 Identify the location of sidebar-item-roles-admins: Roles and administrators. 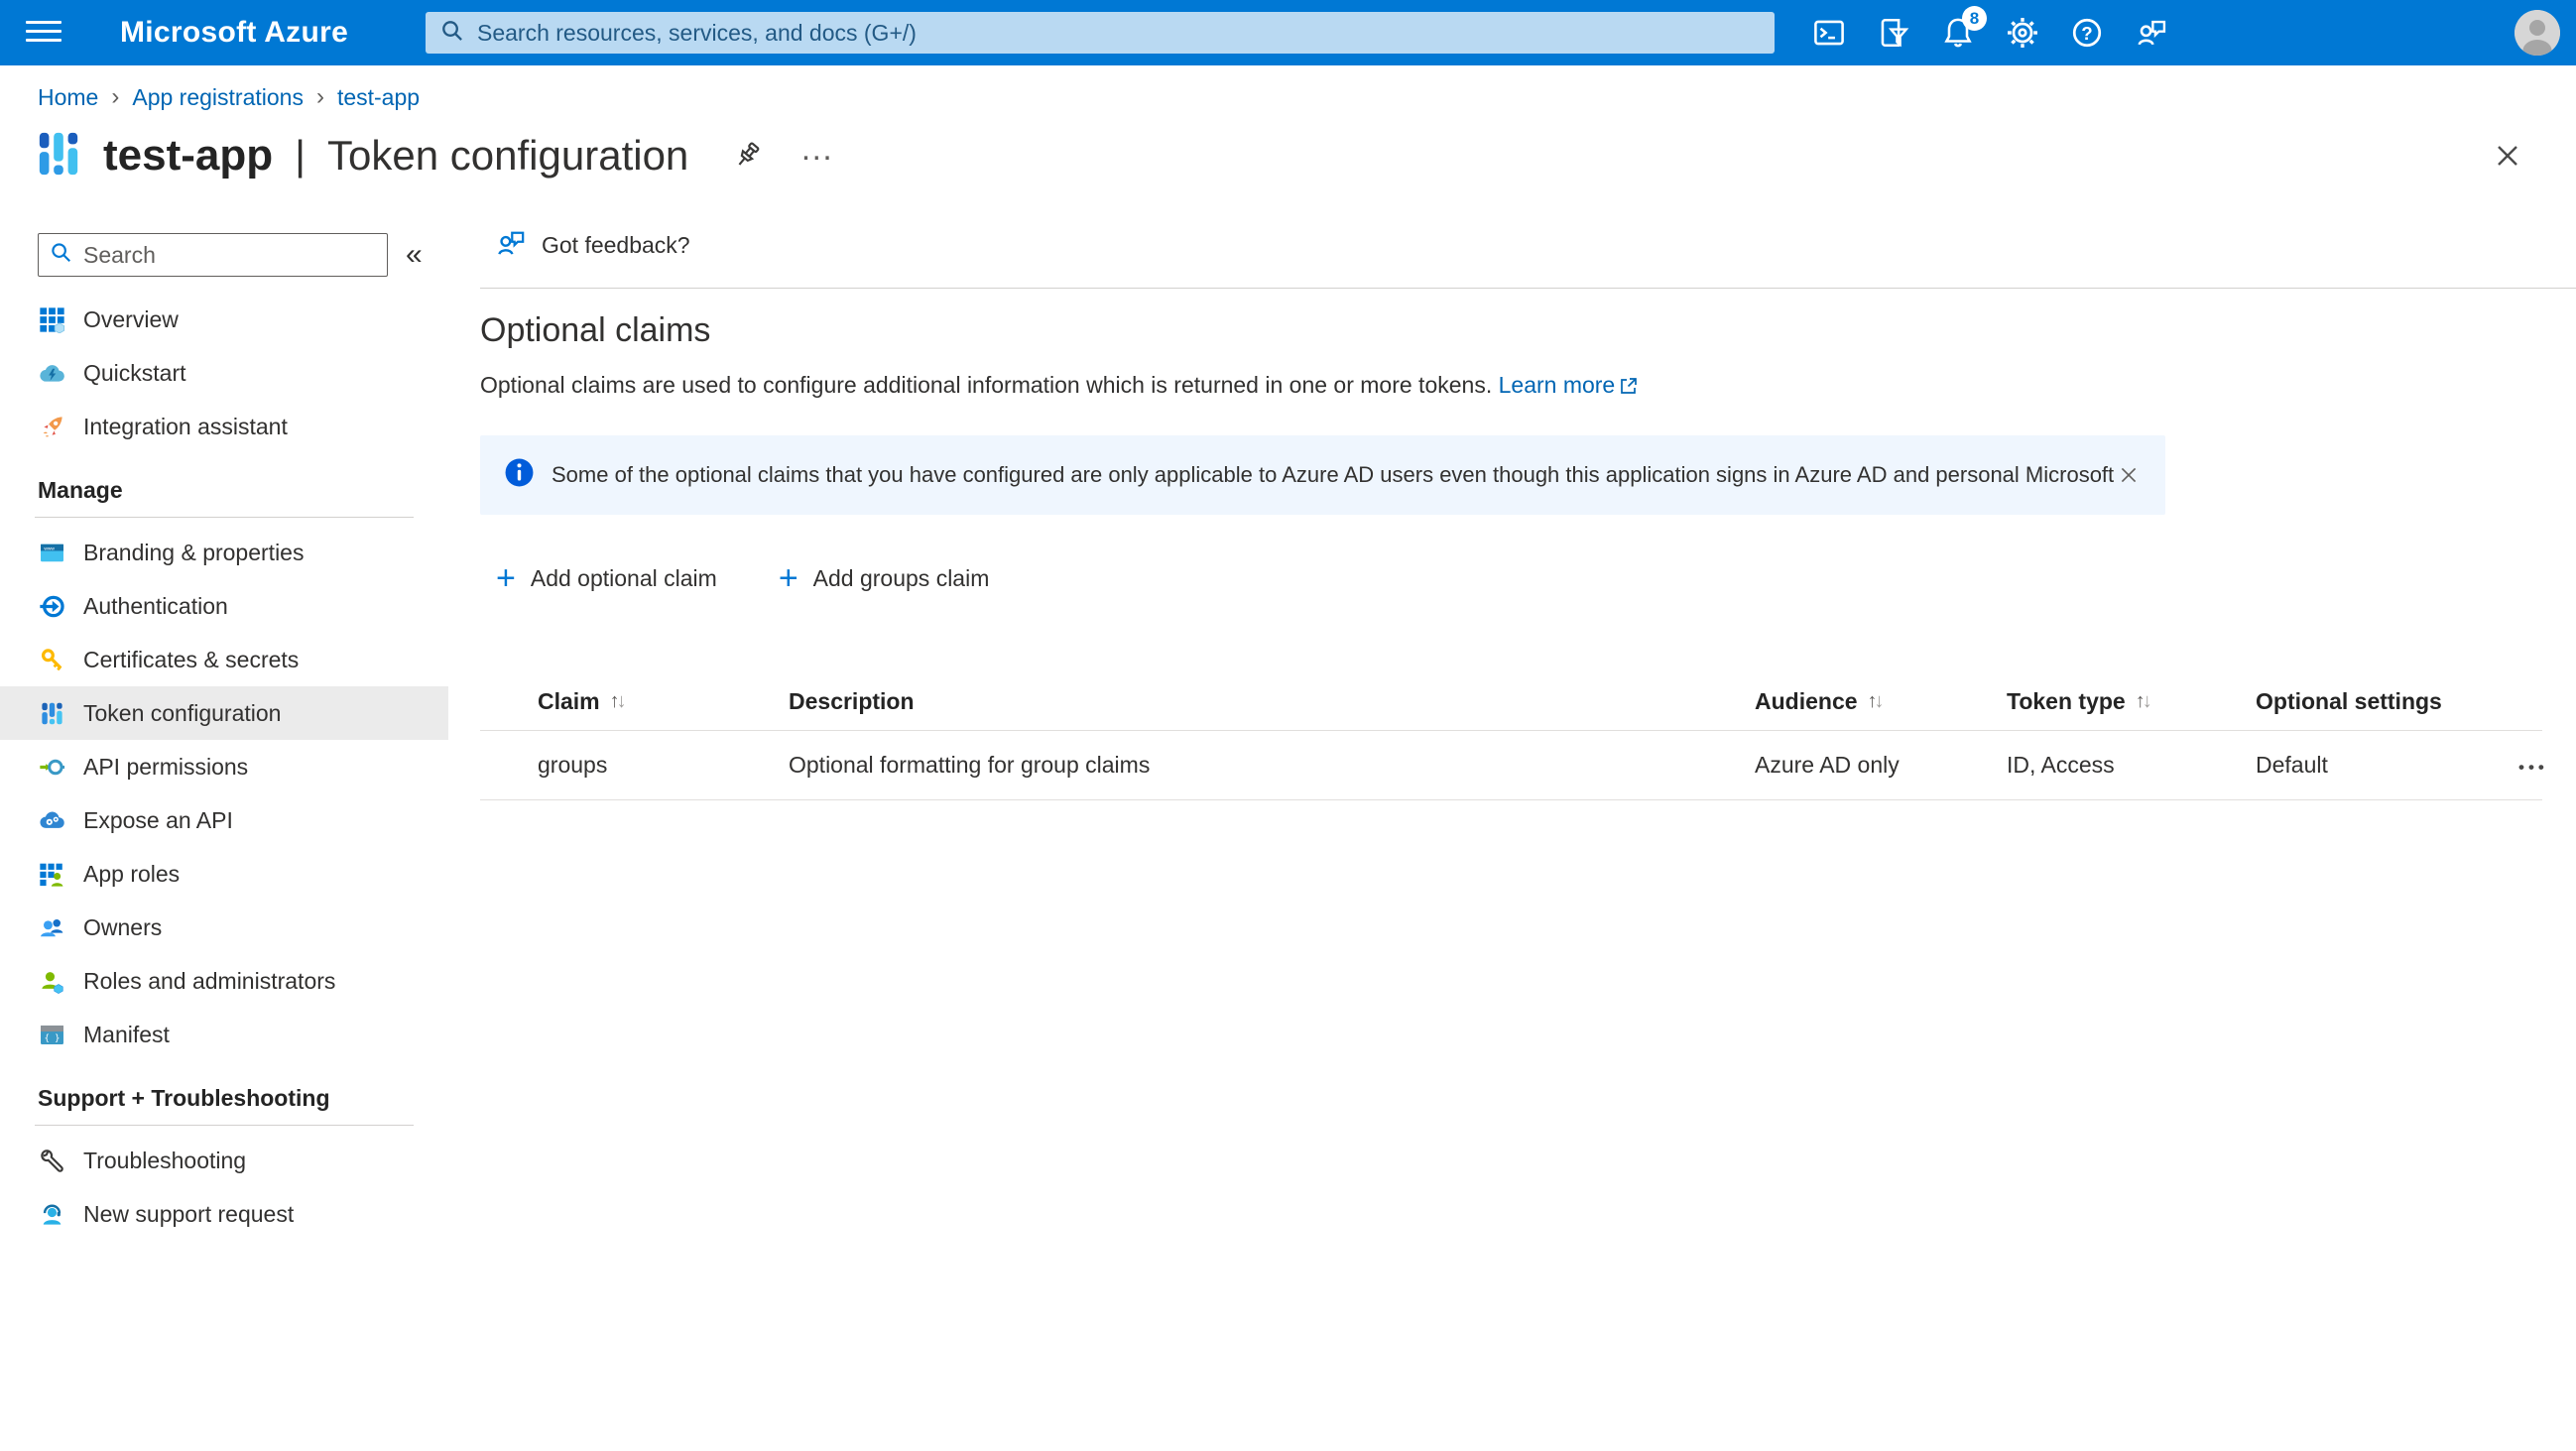
(224, 981).